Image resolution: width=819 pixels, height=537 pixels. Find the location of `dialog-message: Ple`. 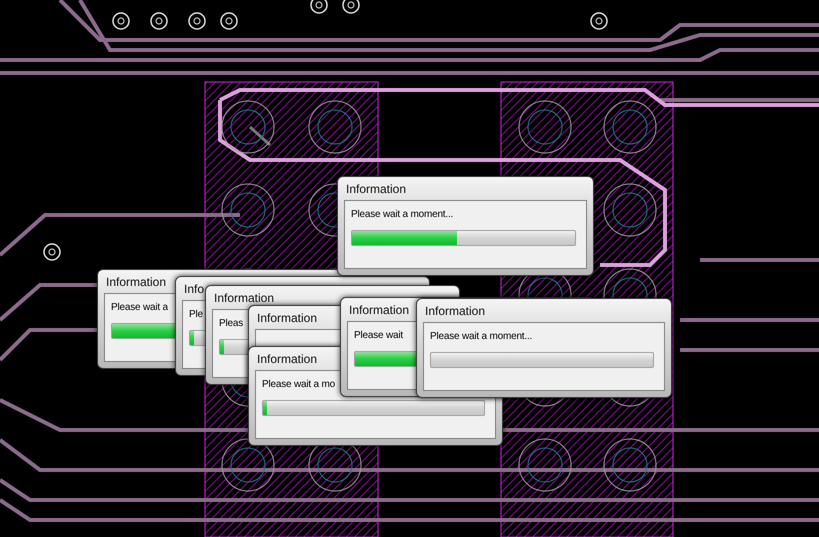

dialog-message: Ple is located at coordinates (196, 314).